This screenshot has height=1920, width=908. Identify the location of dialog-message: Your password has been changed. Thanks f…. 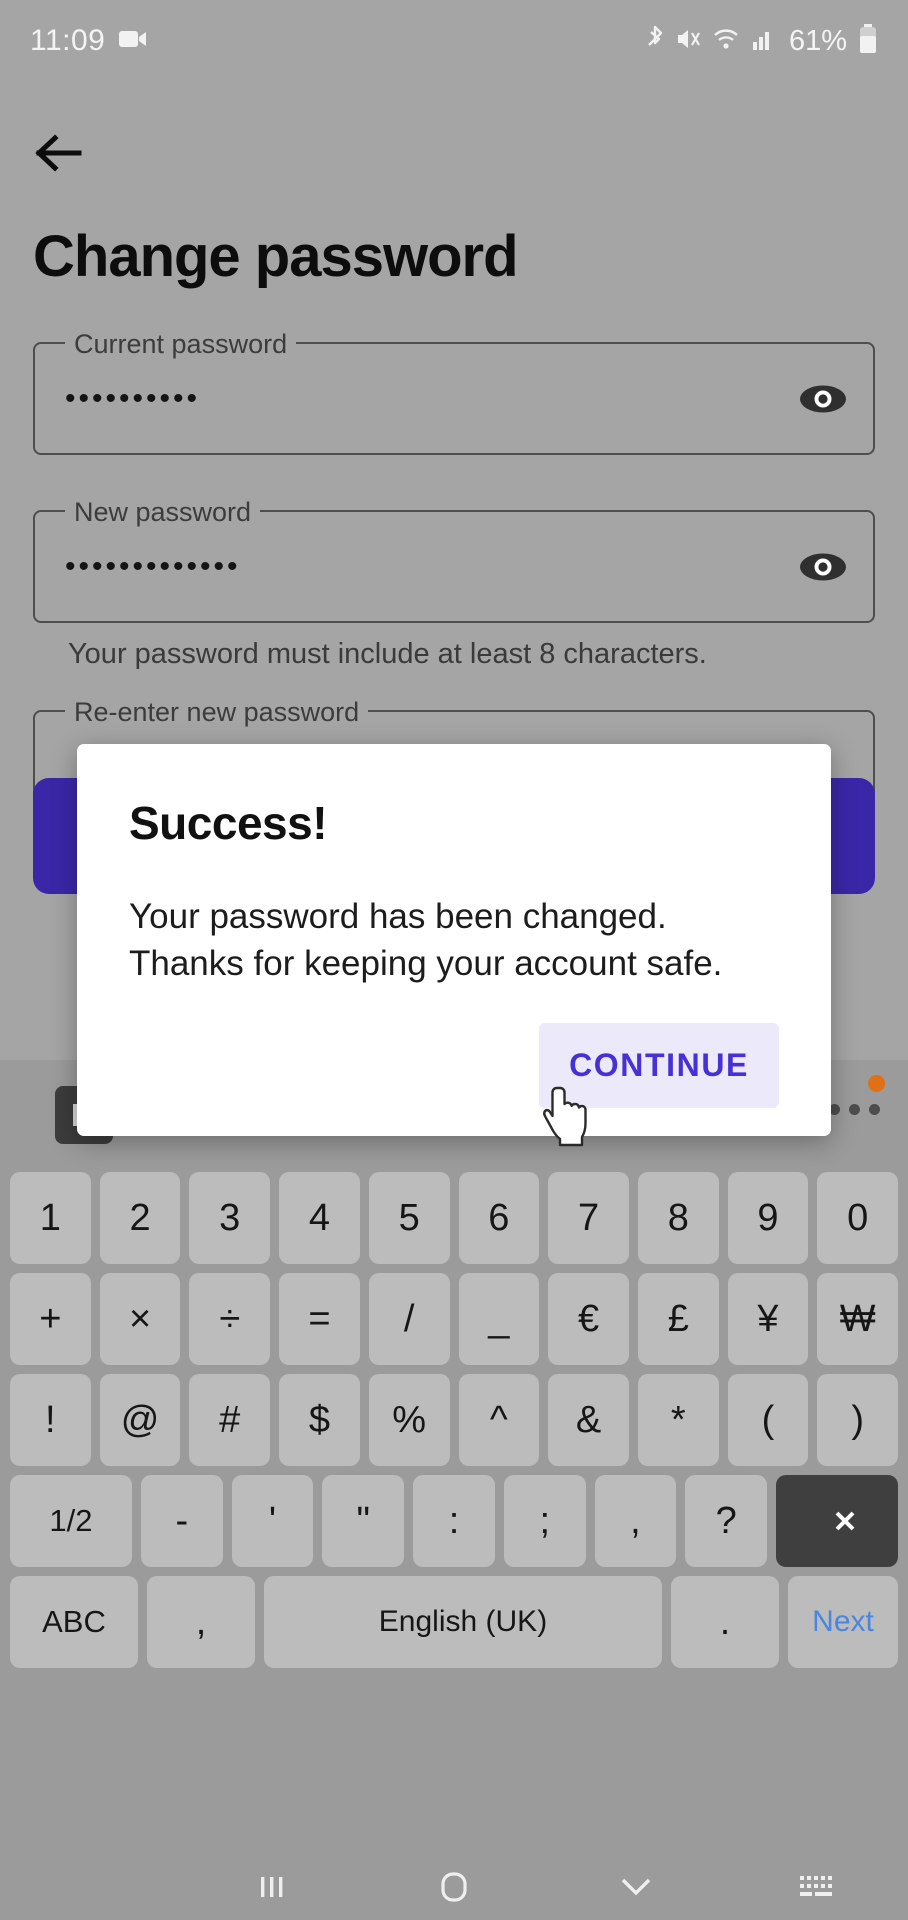
(426, 940).